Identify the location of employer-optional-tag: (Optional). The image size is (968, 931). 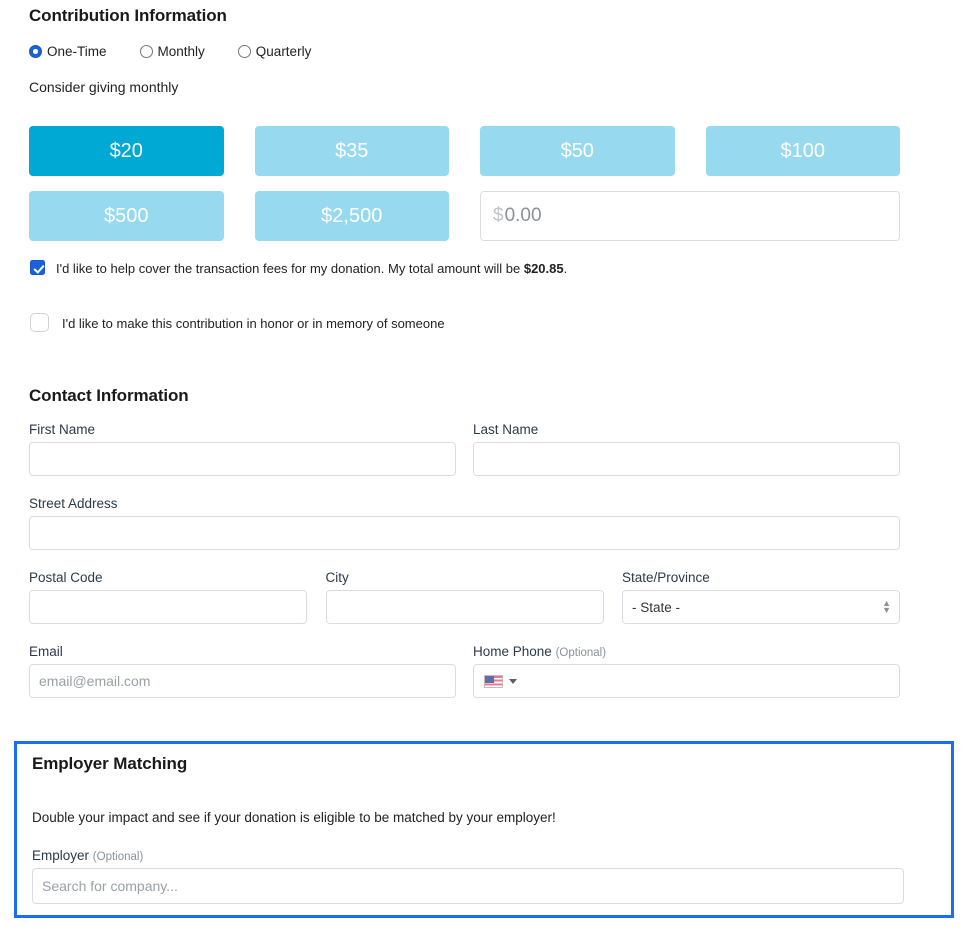
(118, 857).